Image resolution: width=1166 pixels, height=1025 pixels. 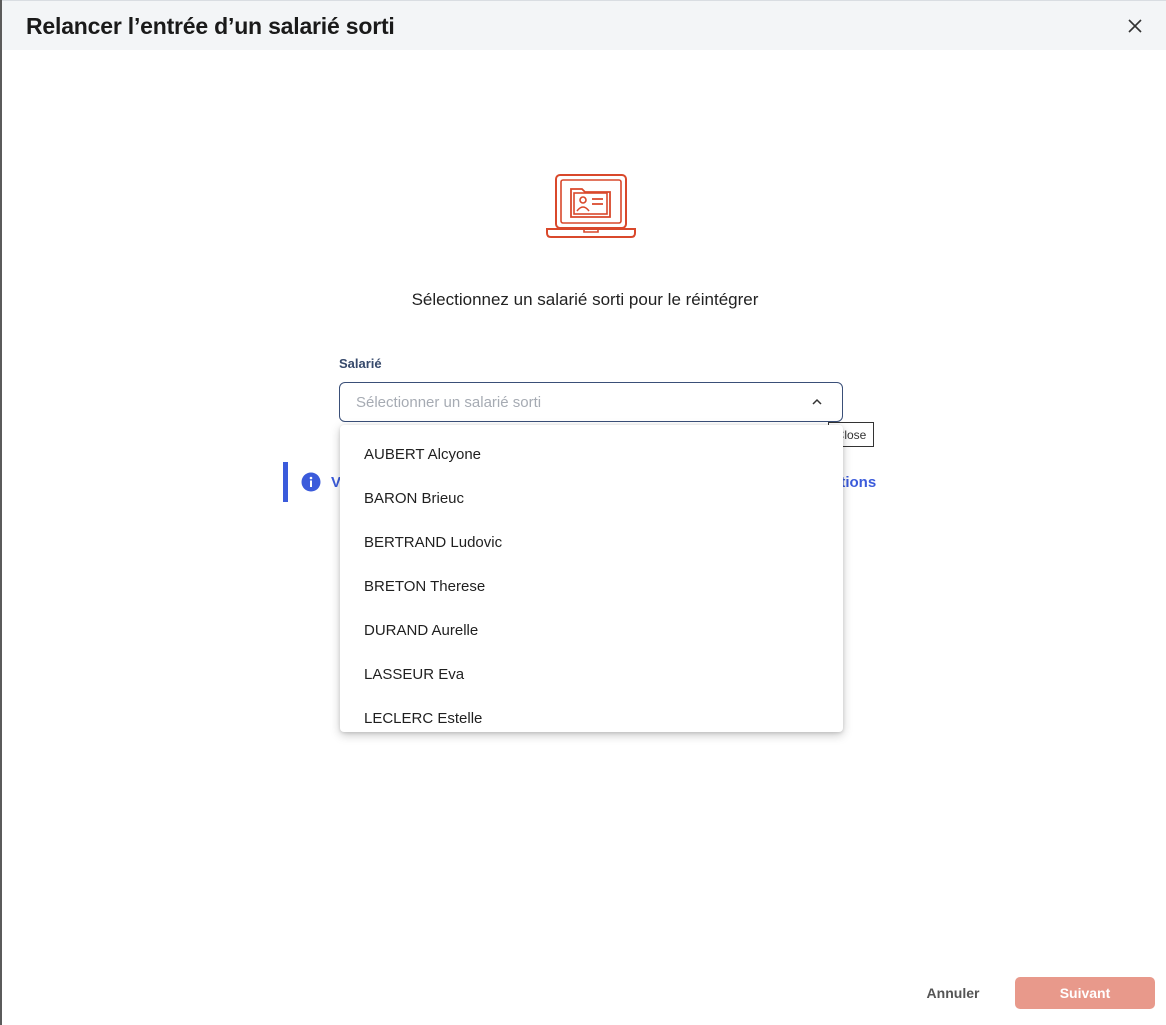 What do you see at coordinates (591, 402) in the screenshot?
I see `employee-select: Sélectionner un salarié sorti` at bounding box center [591, 402].